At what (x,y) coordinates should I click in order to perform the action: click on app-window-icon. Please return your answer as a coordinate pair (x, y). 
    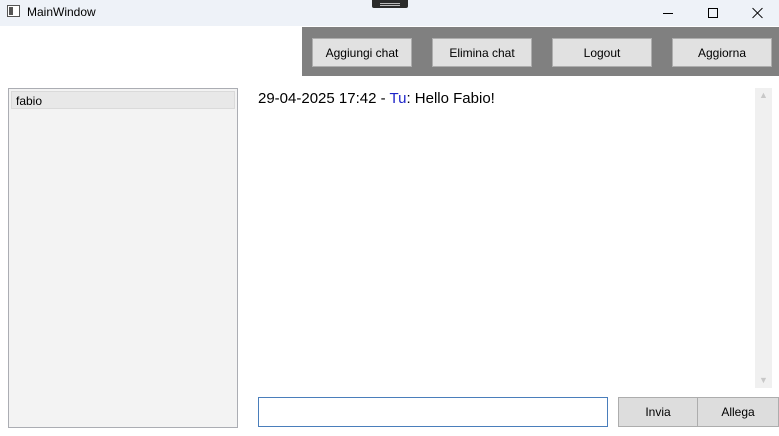
    Looking at the image, I should click on (13, 11).